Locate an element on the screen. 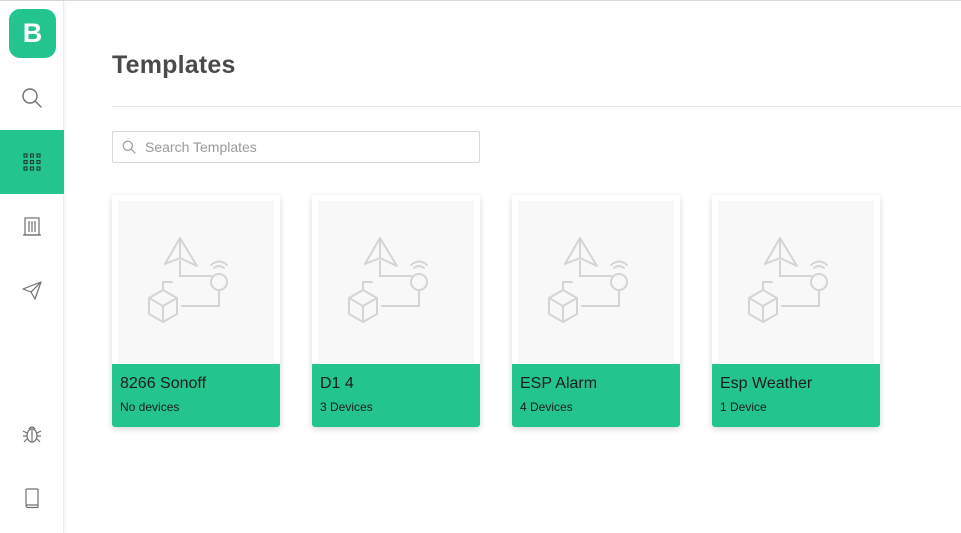  template-card-footer: 8266 Sonoff No devices is located at coordinates (196, 395).